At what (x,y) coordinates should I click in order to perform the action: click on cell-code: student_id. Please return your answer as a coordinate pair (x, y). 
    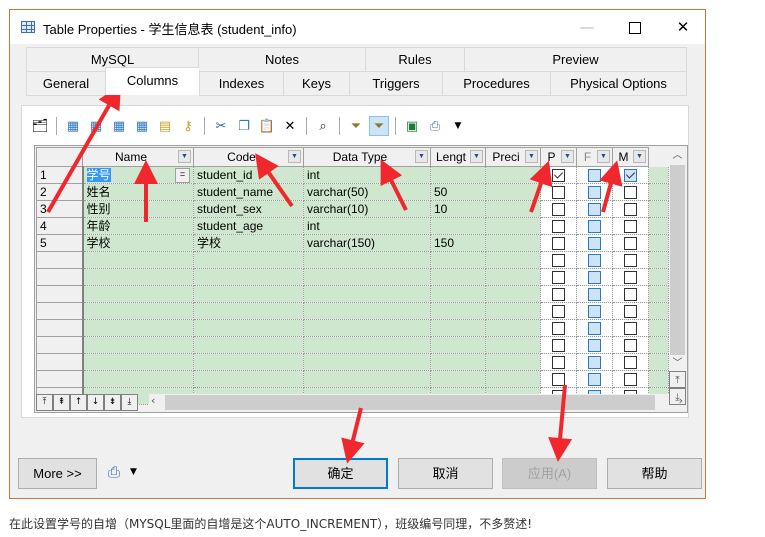
    Looking at the image, I should click on (248, 175).